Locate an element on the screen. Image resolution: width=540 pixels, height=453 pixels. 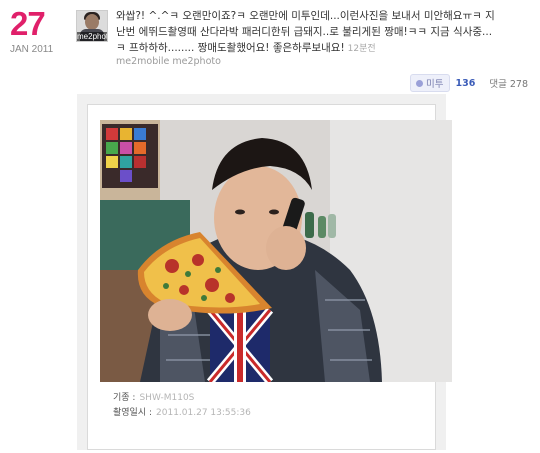
post-line-3: ㅋ 프하하하........ 짱매도촬했어요! 좋은하루보내요! 12분전 is located at coordinates (321, 48).